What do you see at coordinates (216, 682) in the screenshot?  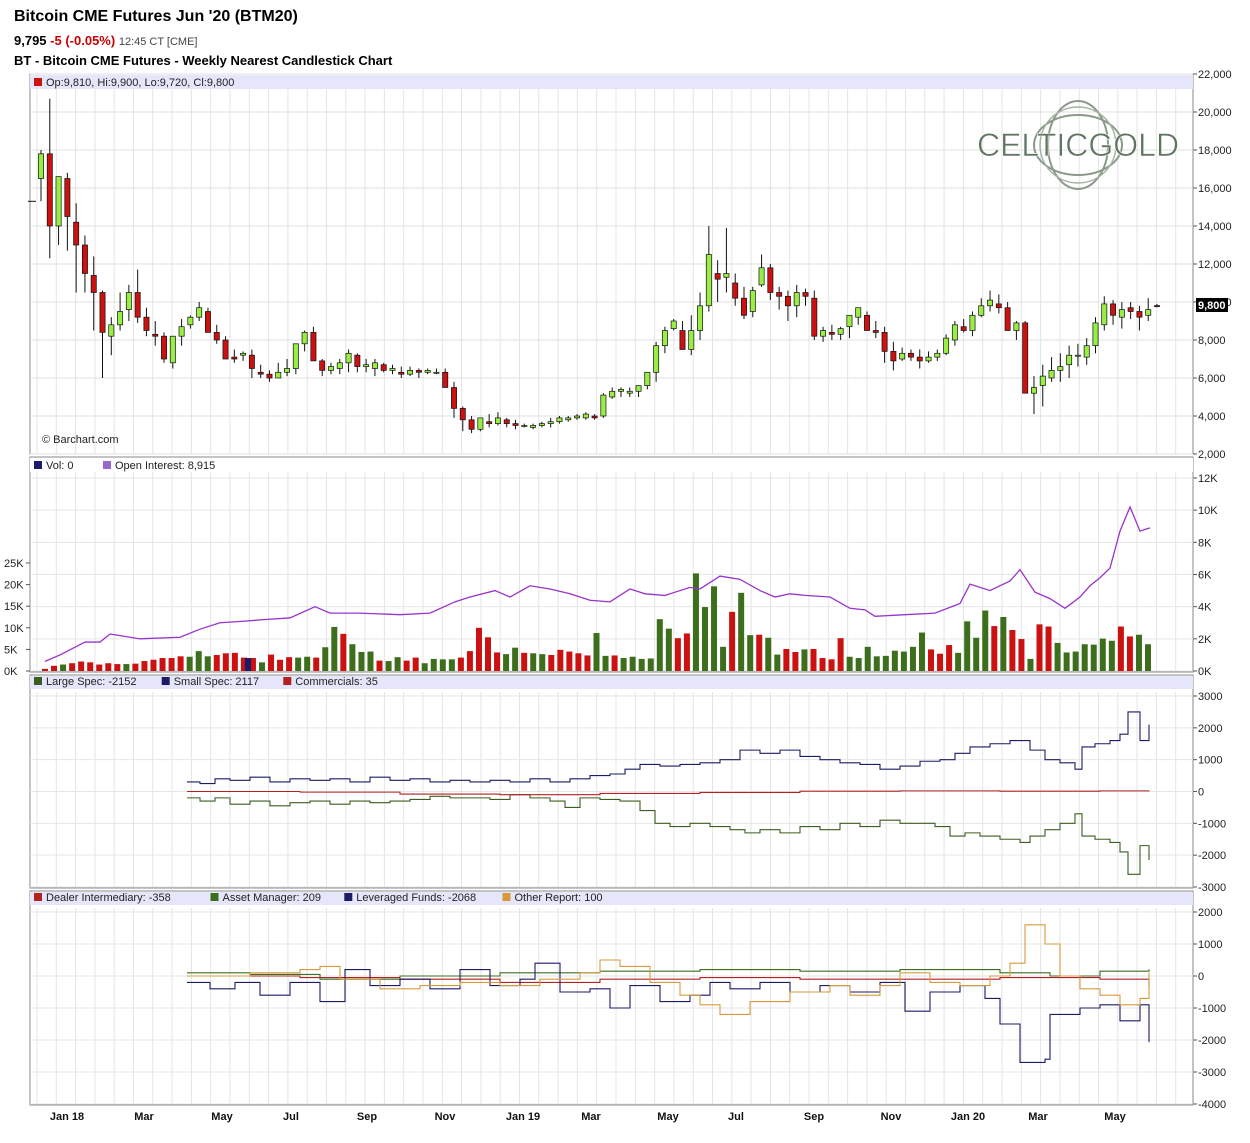 I see `legend-label: Small Spec: 2117` at bounding box center [216, 682].